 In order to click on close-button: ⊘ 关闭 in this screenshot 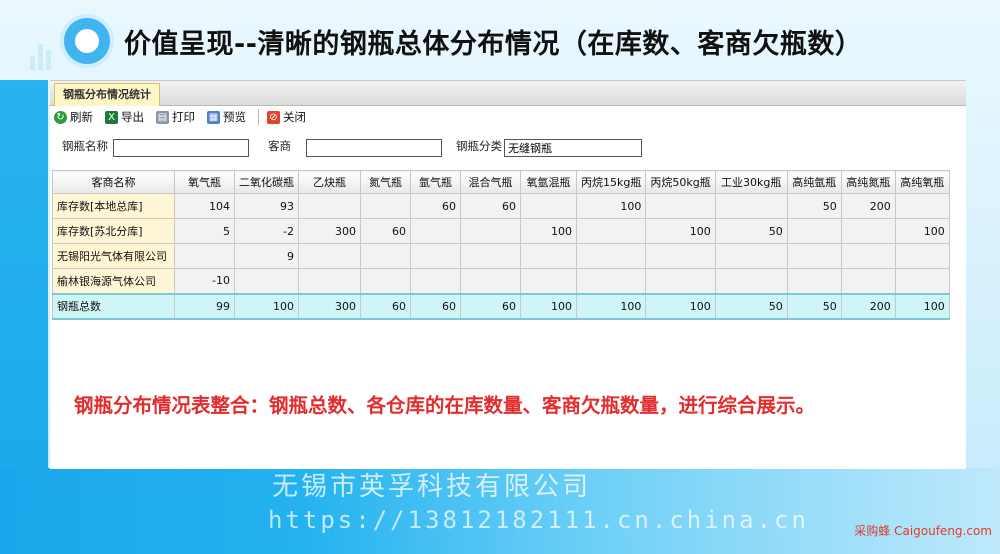, I will do `click(286, 117)`.